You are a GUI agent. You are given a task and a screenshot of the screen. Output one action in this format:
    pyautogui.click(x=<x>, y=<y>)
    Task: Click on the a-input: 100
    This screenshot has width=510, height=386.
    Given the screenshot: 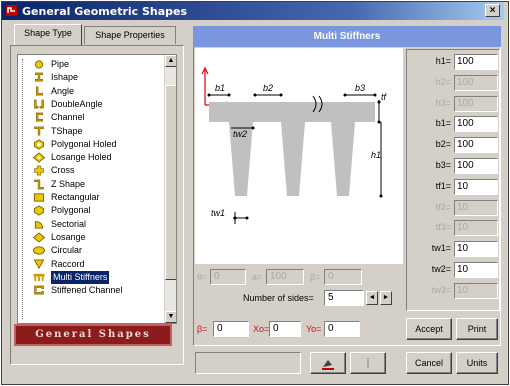 What is the action you would take?
    pyautogui.click(x=285, y=277)
    